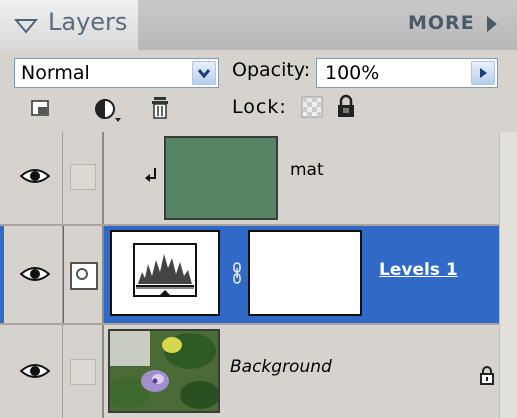 The width and height of the screenshot is (517, 418). What do you see at coordinates (352, 73) in the screenshot?
I see `opacity-value: 100%` at bounding box center [352, 73].